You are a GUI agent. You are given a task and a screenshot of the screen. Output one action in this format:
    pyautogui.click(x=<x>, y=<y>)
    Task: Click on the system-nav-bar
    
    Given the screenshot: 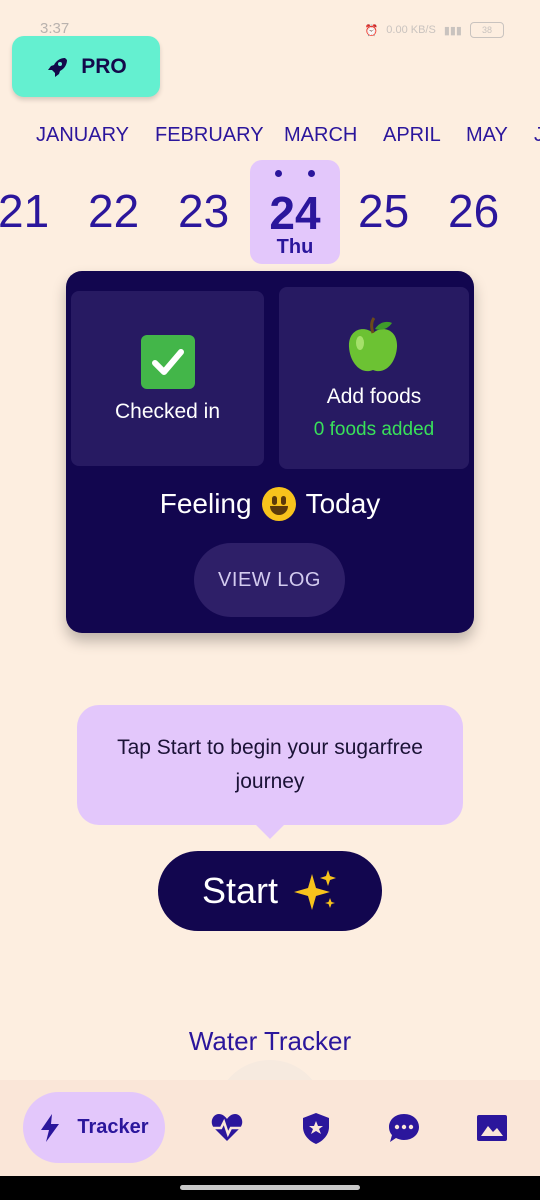 What is the action you would take?
    pyautogui.click(x=270, y=1188)
    